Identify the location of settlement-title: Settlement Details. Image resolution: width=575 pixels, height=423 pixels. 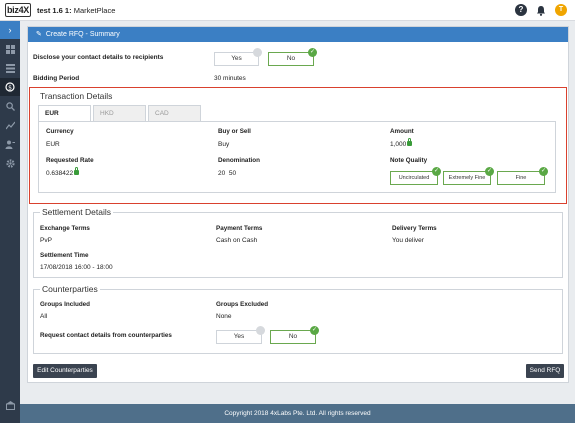
(76, 212).